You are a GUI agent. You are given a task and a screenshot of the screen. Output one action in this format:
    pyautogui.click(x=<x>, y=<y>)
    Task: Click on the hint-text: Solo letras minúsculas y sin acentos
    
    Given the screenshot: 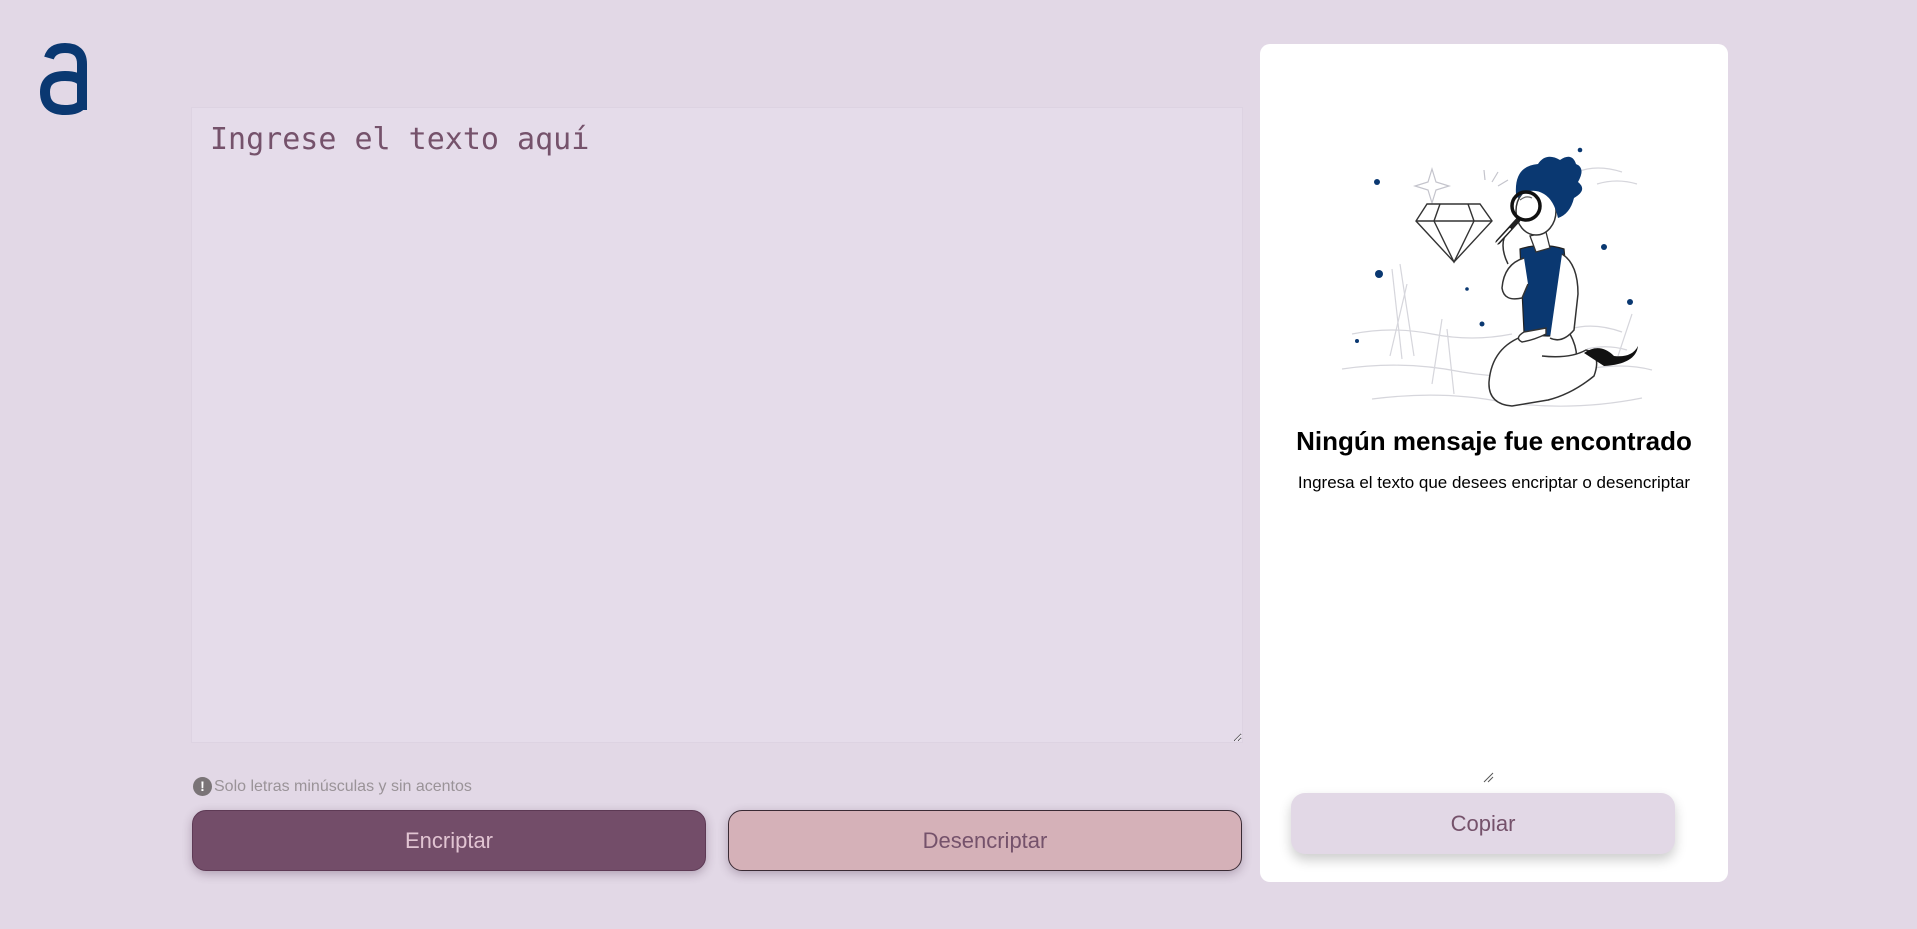 What is the action you would take?
    pyautogui.click(x=343, y=786)
    